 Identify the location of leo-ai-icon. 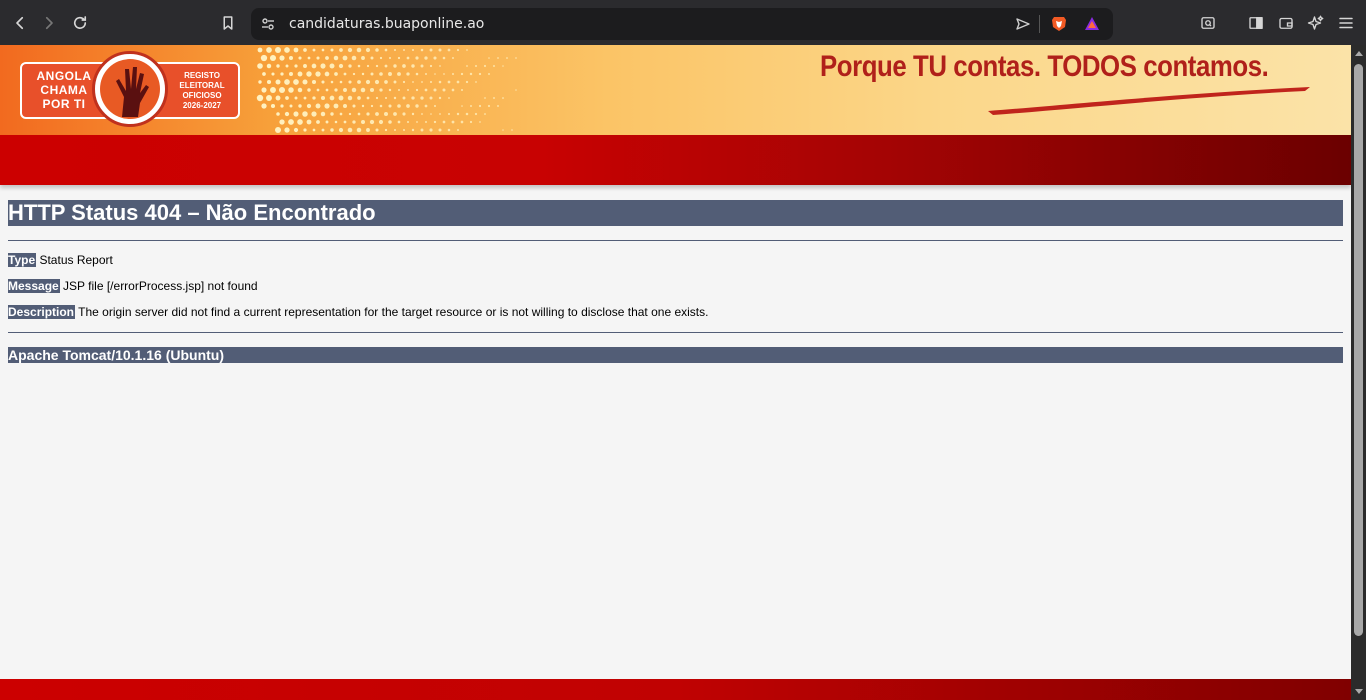
(1316, 23).